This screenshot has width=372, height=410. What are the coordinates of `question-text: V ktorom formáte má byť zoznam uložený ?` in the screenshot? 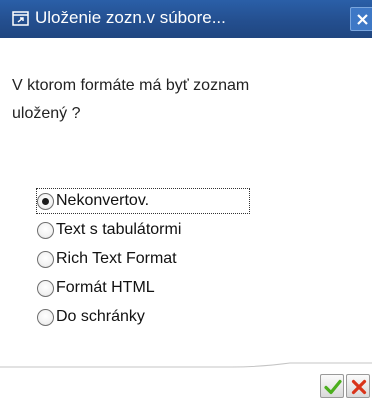 It's located at (131, 99).